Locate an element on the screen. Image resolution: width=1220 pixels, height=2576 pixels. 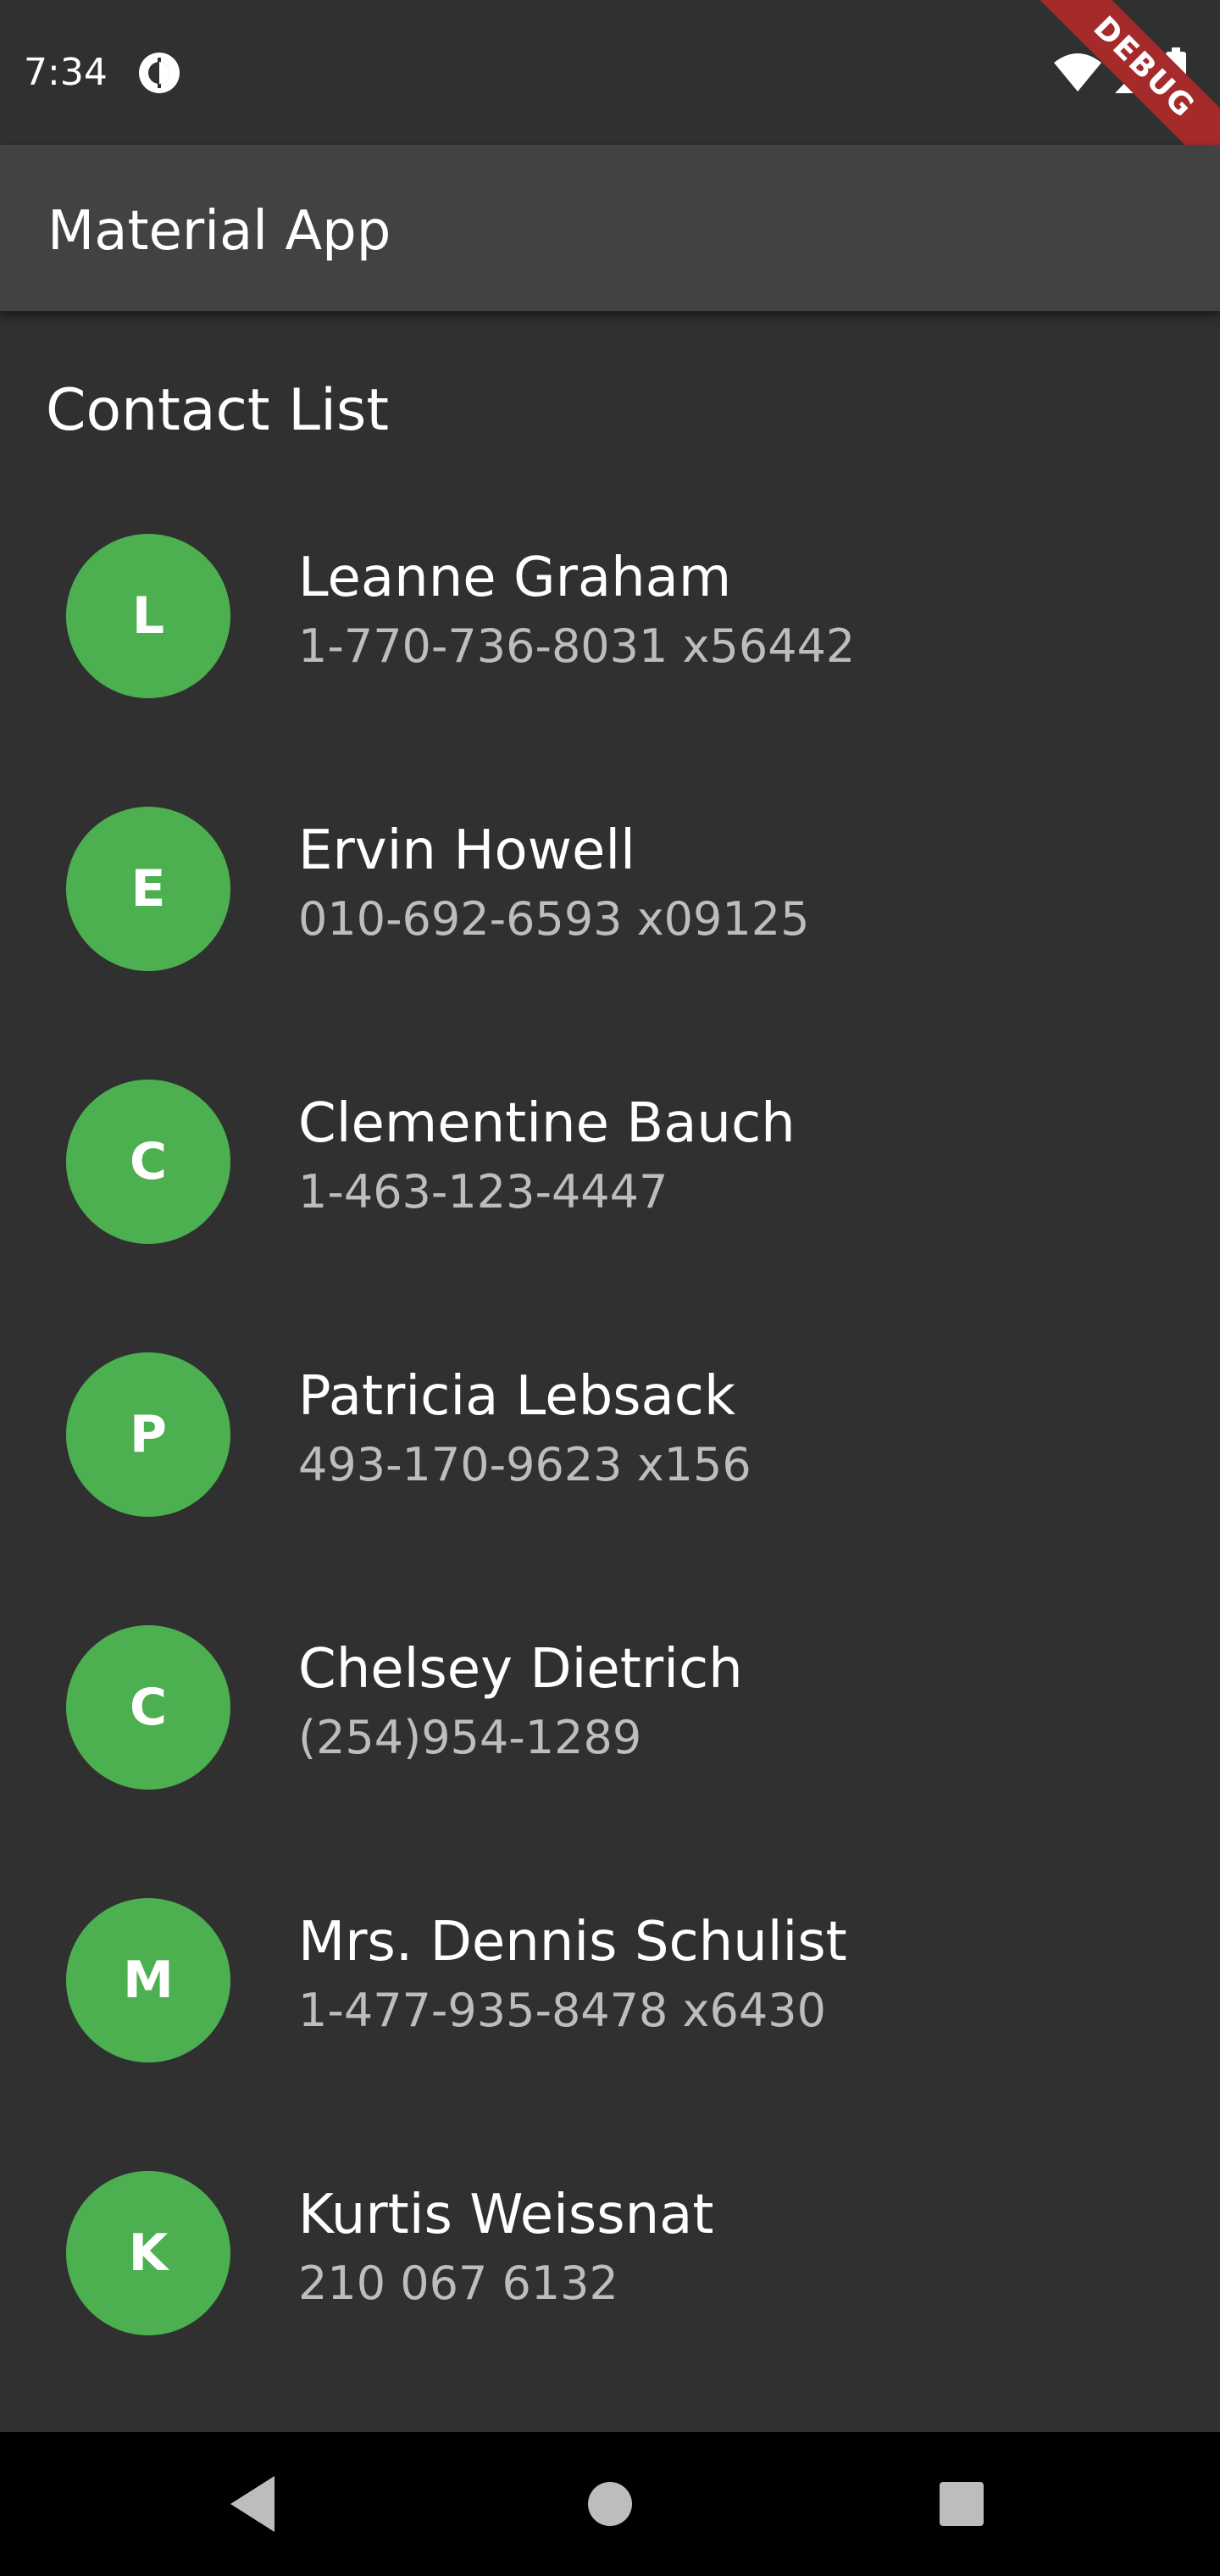
contact-avatar: E is located at coordinates (148, 889).